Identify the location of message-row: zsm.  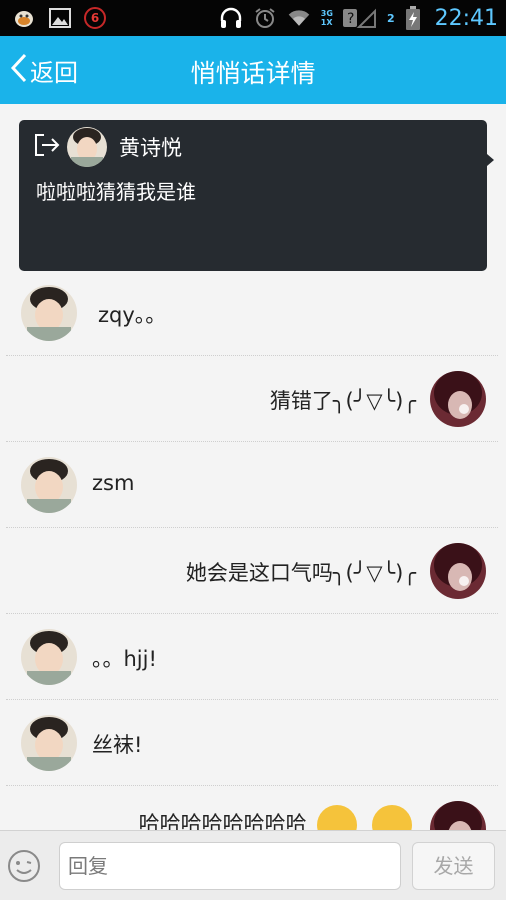
(252, 485).